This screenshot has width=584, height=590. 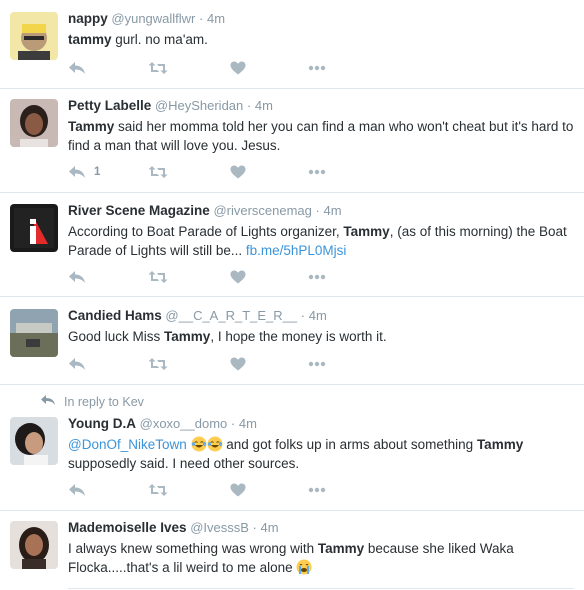 I want to click on display-name: River Scene Magazine, so click(x=139, y=210).